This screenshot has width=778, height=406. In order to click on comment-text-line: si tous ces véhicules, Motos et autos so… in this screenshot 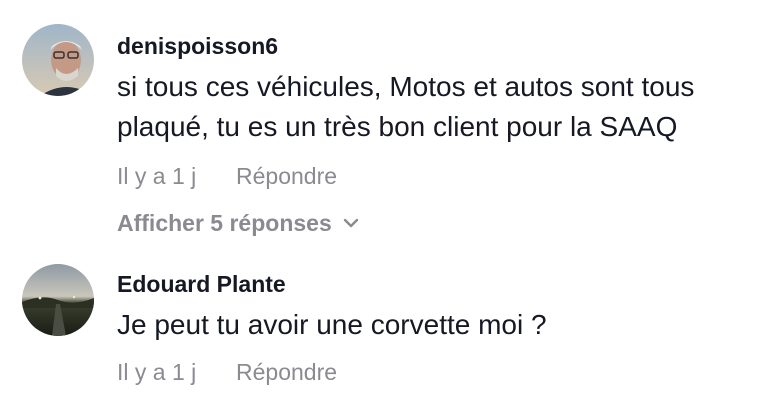, I will do `click(406, 86)`.